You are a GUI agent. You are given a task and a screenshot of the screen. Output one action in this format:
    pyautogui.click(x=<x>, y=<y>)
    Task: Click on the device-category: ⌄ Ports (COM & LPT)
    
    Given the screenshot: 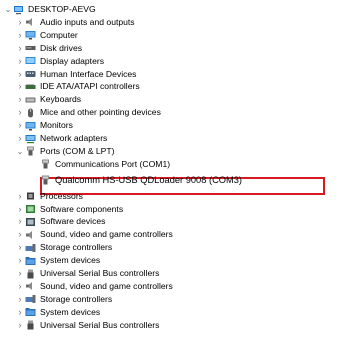 What is the action you would take?
    pyautogui.click(x=57, y=151)
    